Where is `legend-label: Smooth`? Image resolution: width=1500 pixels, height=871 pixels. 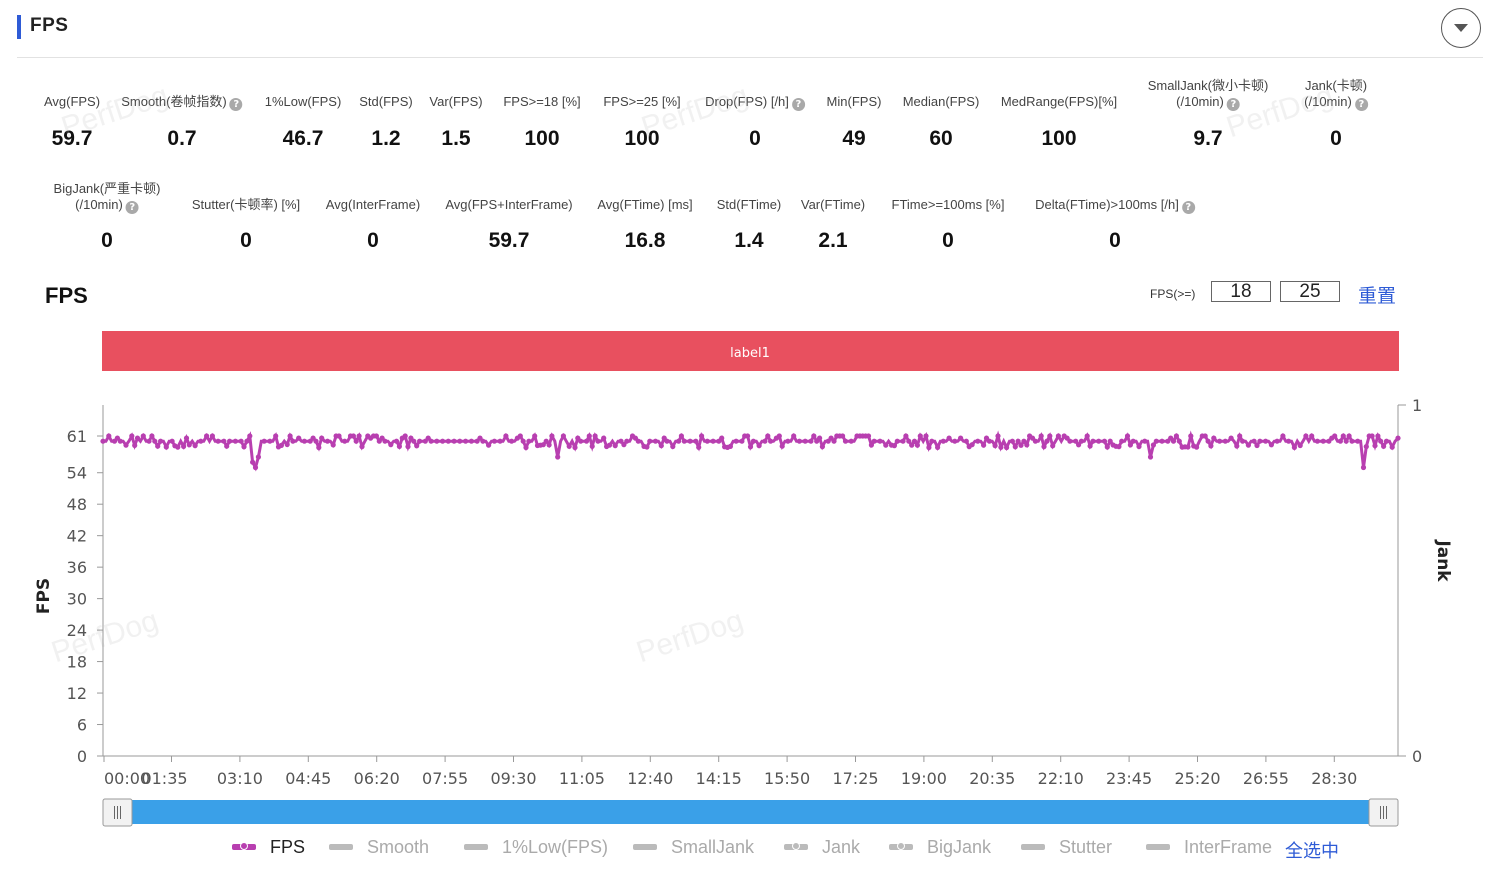
legend-label: Smooth is located at coordinates (398, 846).